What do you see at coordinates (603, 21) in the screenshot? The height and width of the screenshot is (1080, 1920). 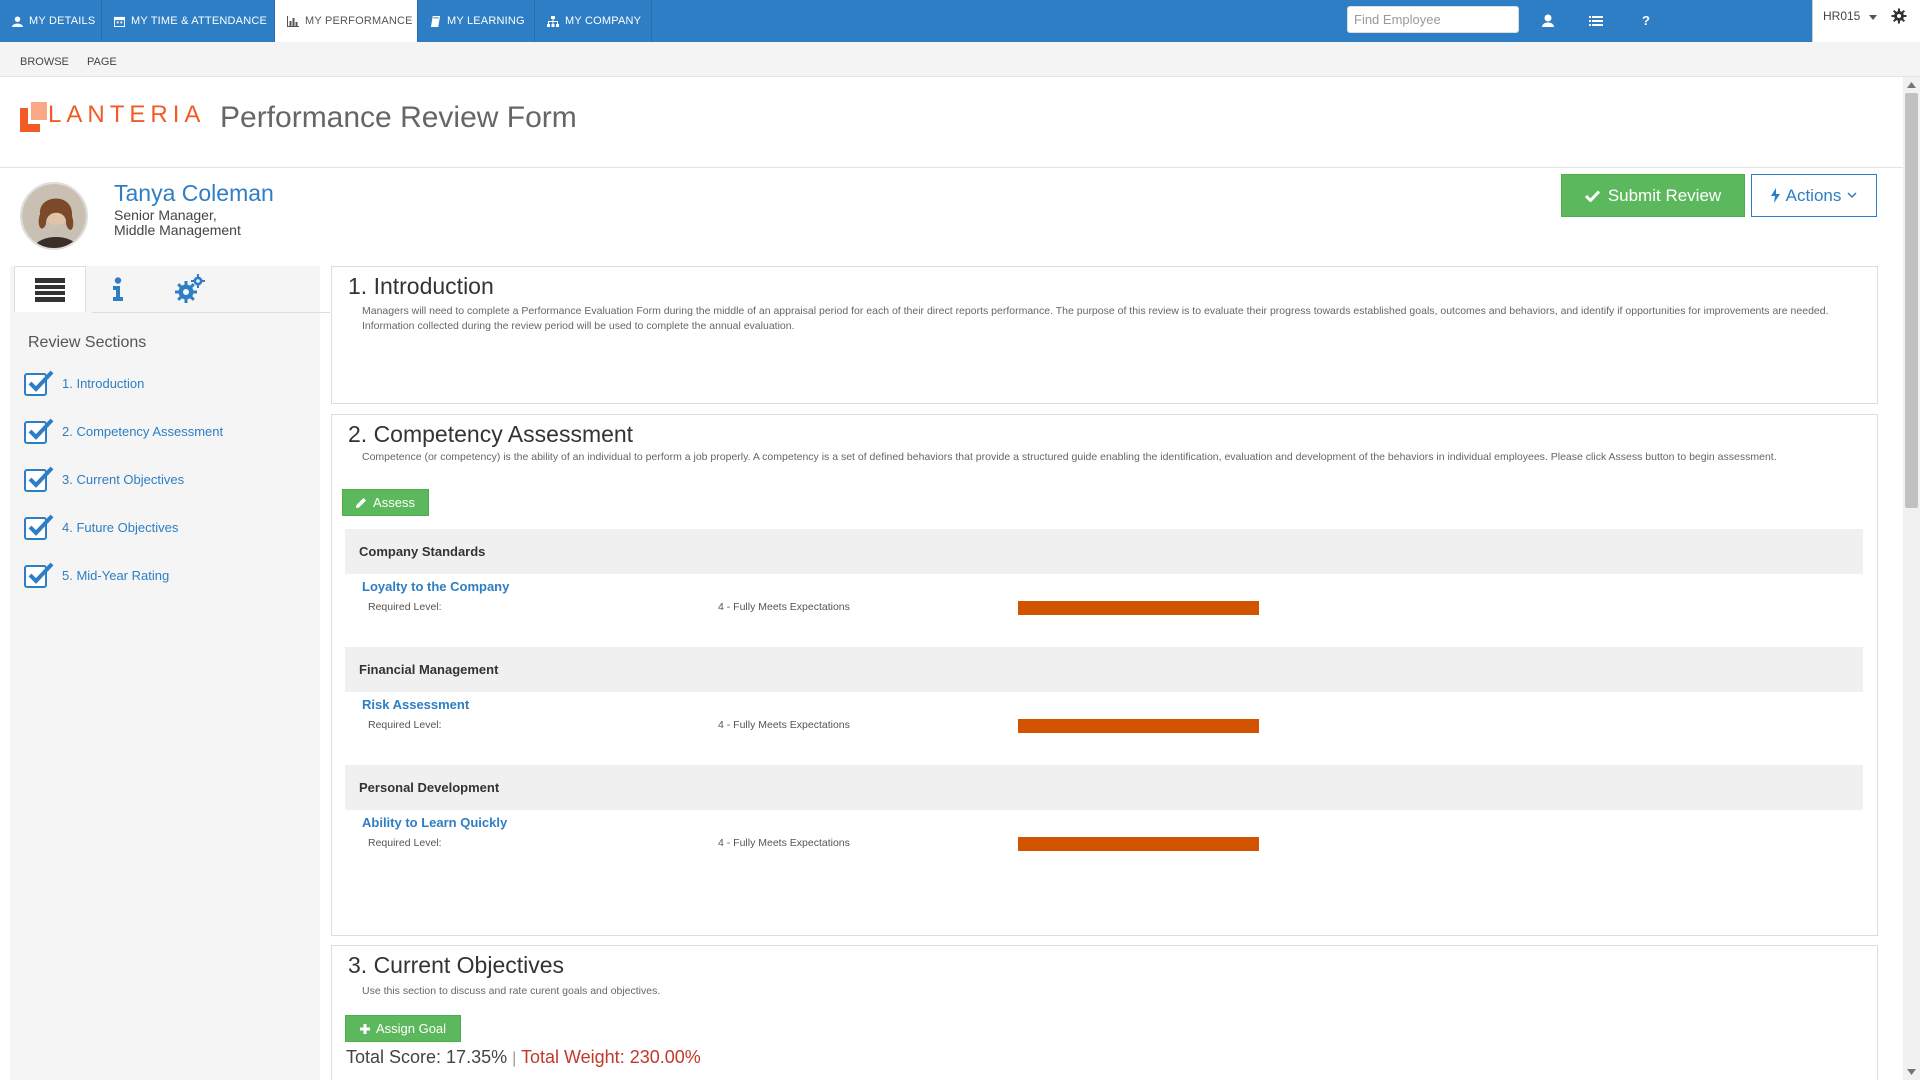 I see `tab-label: MY COMPANY` at bounding box center [603, 21].